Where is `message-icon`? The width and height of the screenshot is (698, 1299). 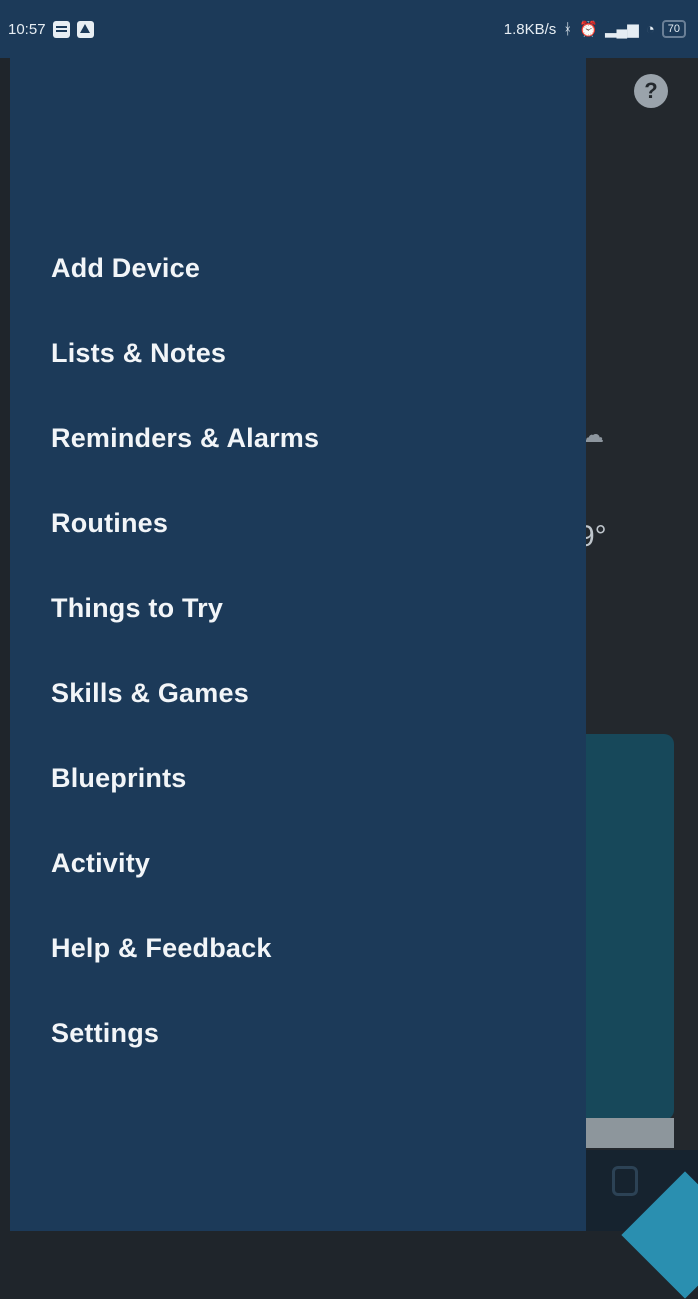 message-icon is located at coordinates (61, 29).